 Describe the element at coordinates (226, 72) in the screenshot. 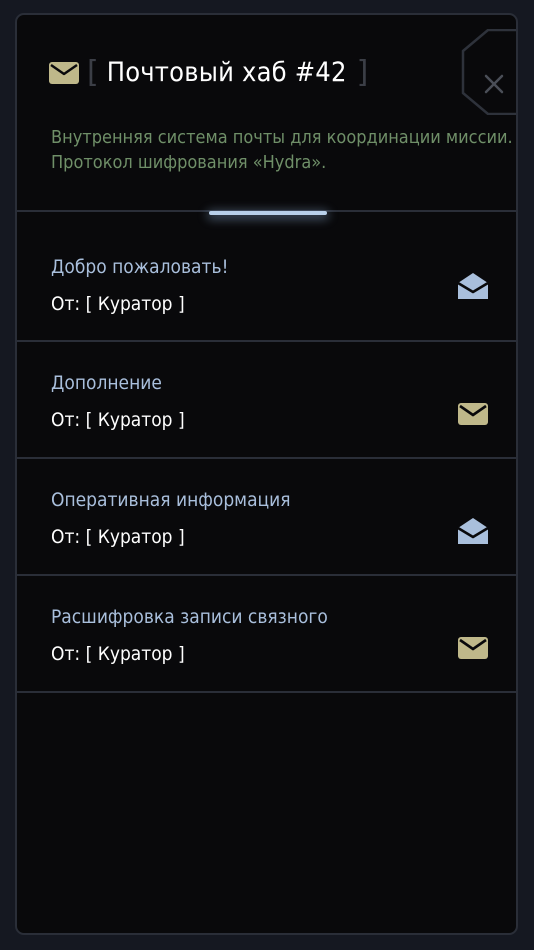

I see `page-title: Почтовый хаб #42` at that location.